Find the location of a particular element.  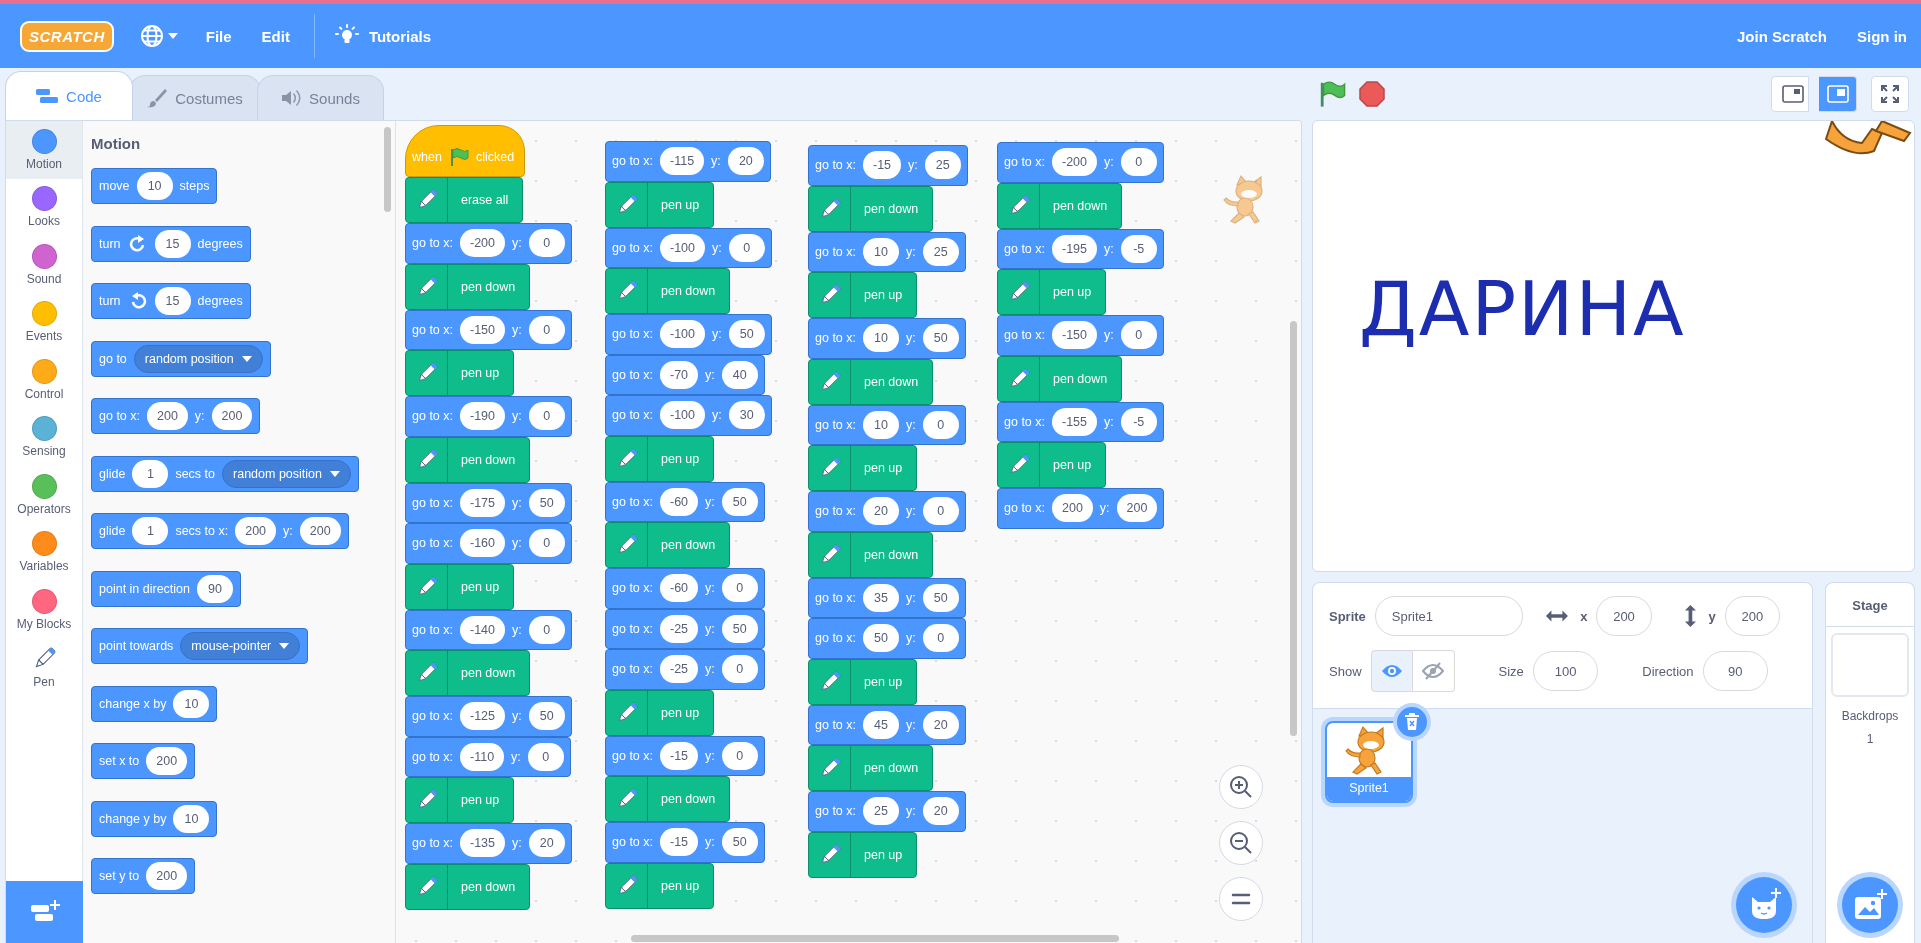

code-block: point towards mouse-pointer is located at coordinates (200, 646).